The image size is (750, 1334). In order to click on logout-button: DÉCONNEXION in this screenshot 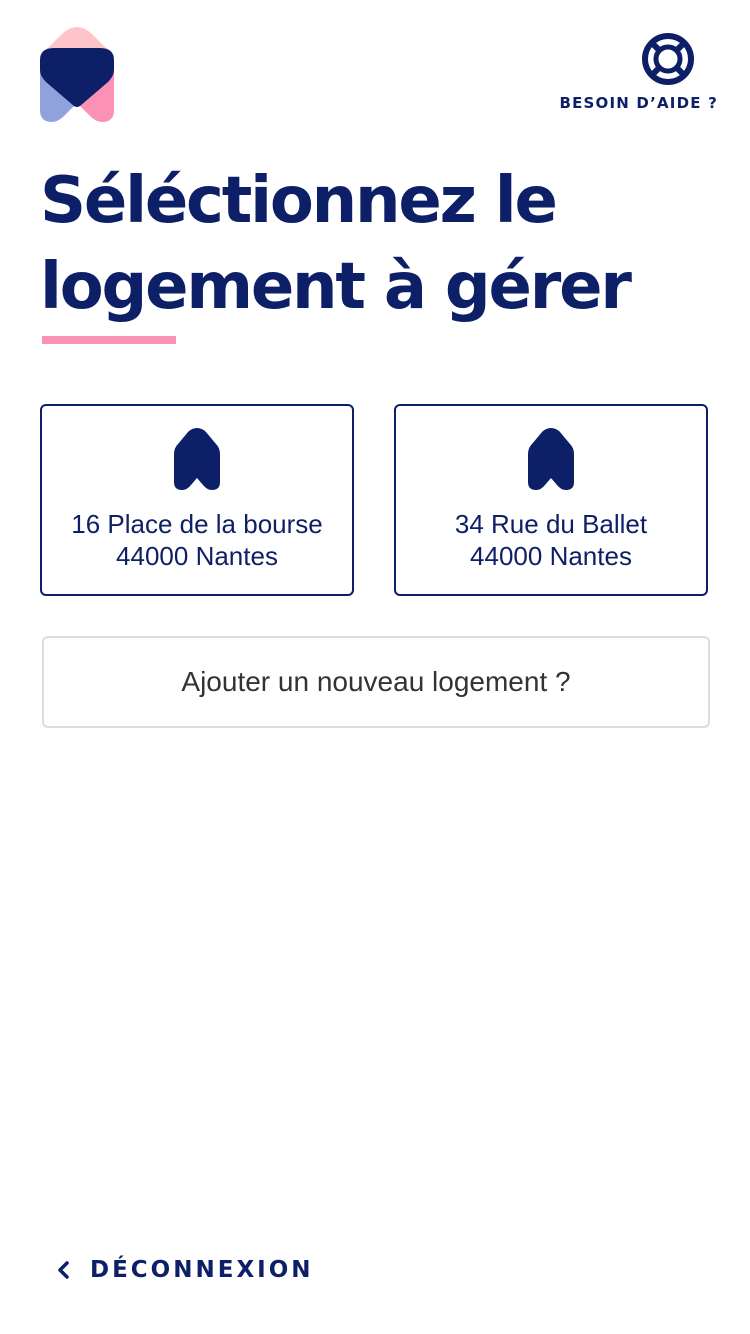, I will do `click(185, 1270)`.